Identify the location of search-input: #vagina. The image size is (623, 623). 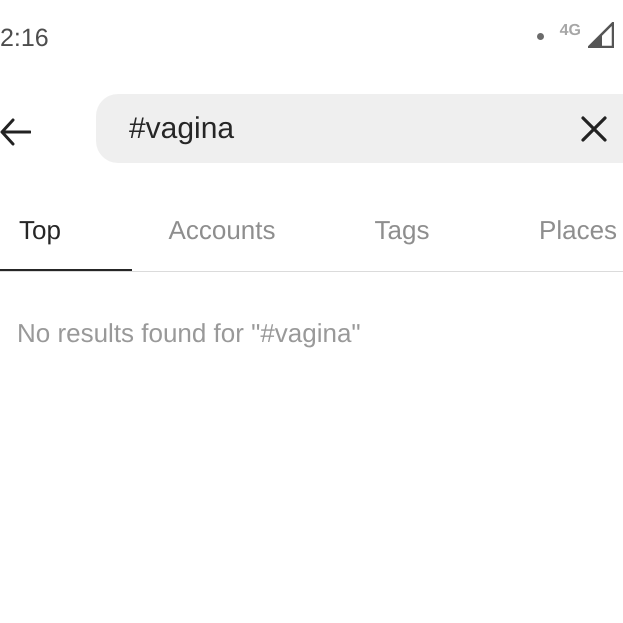
(354, 128).